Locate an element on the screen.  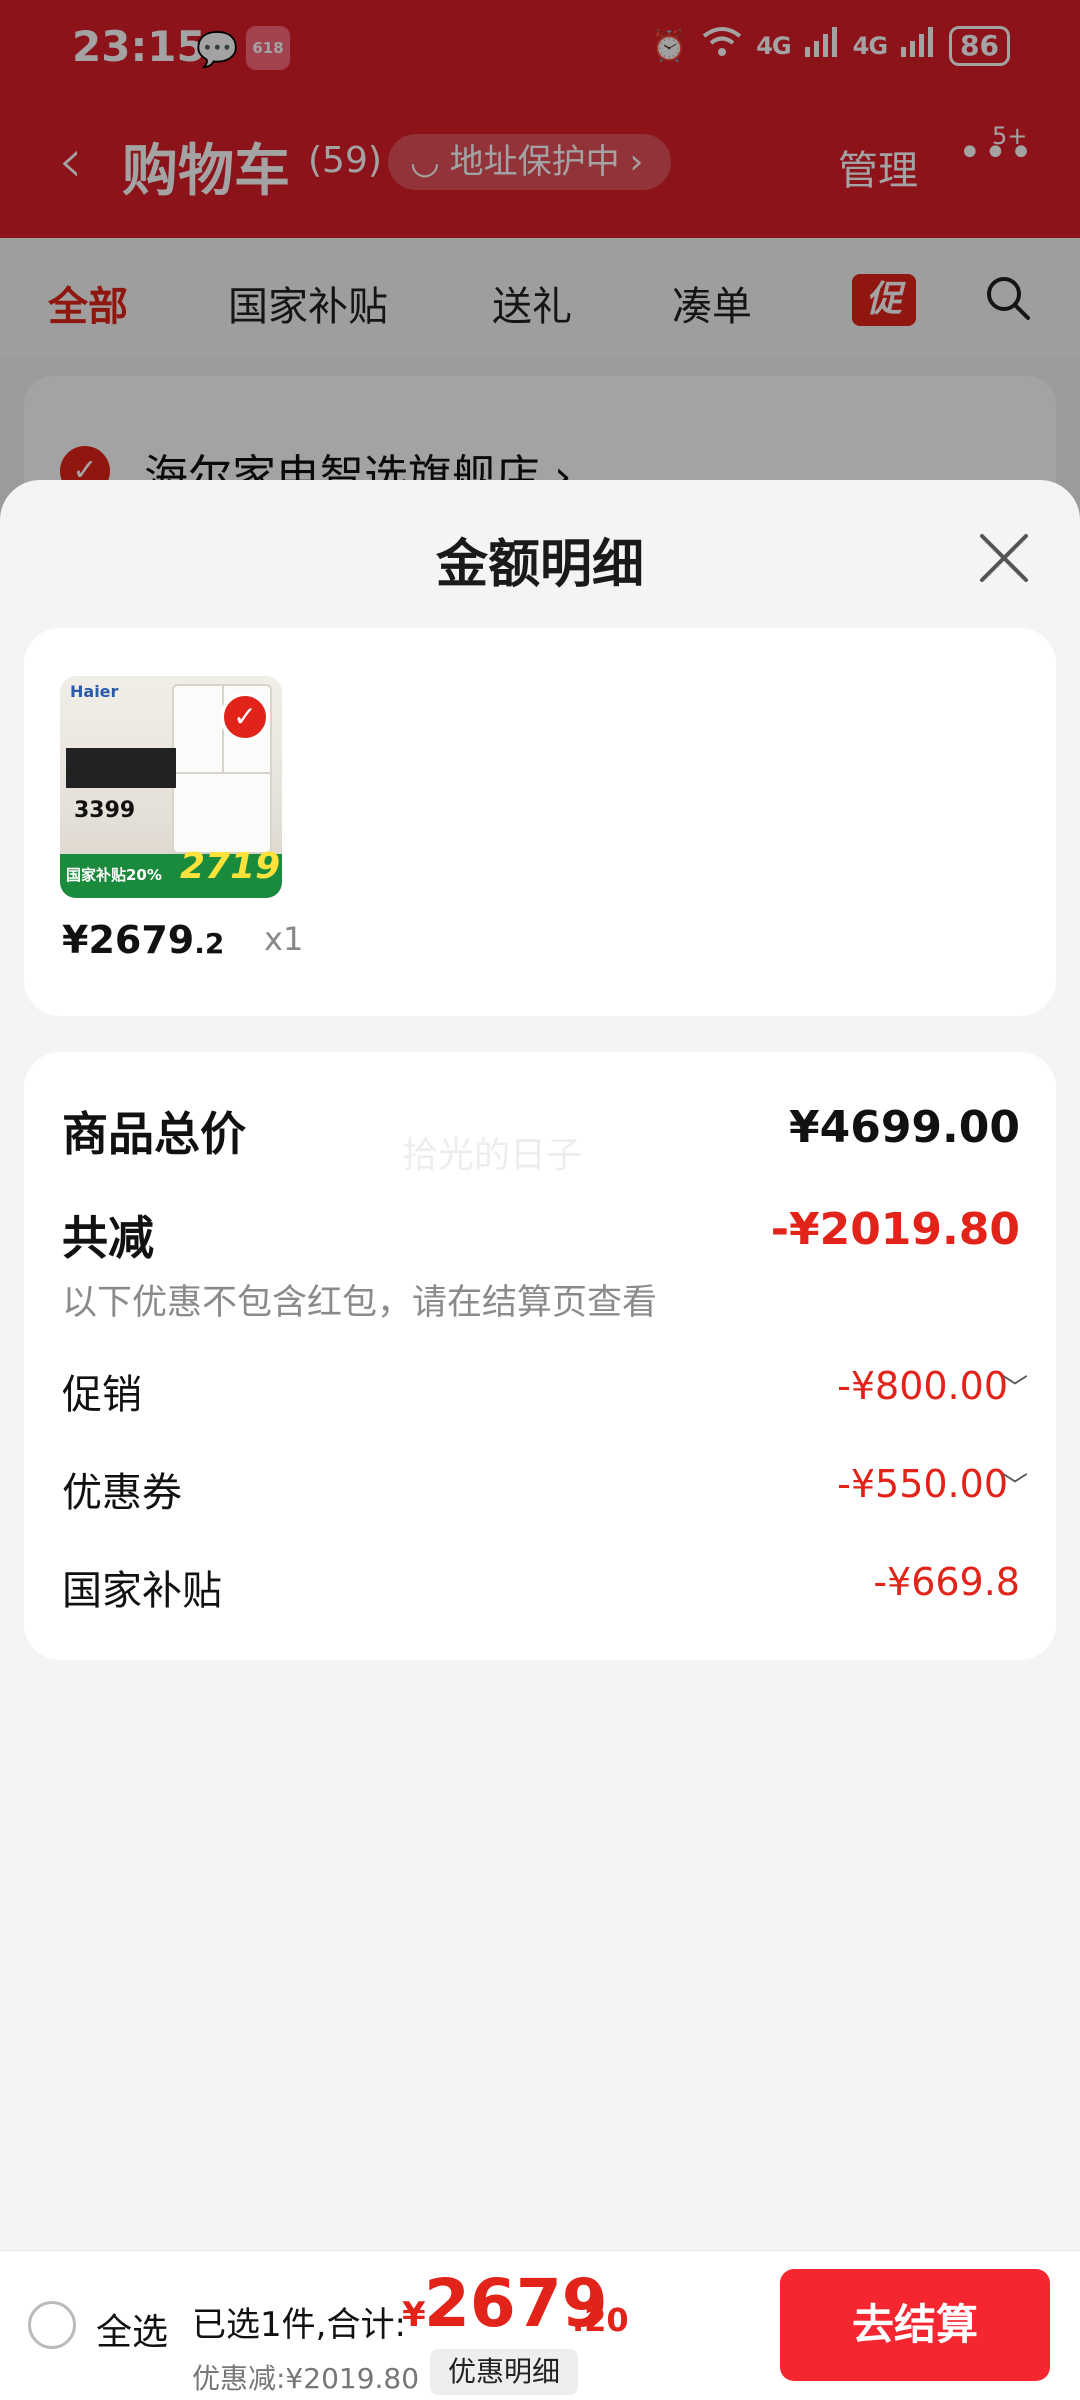
promo-label: 促销 is located at coordinates (102, 1395).